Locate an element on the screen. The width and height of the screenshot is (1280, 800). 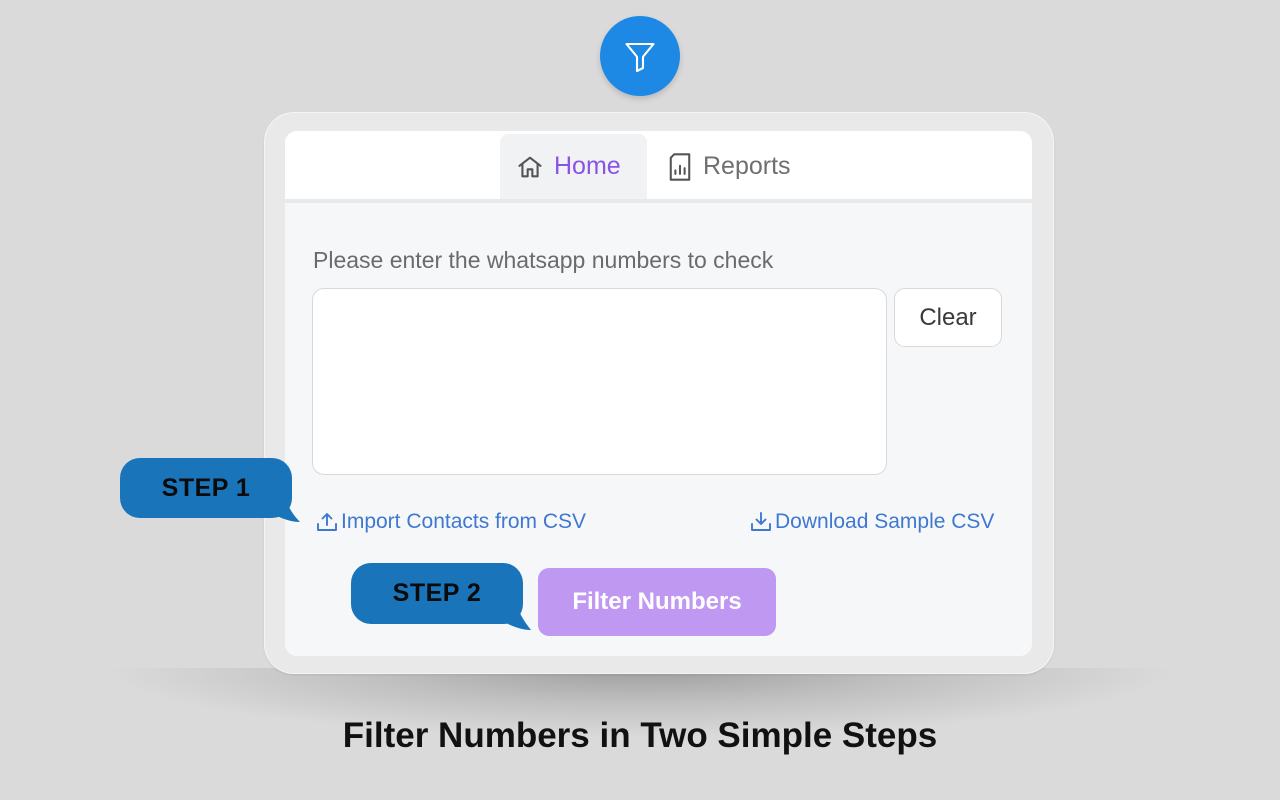
tab-home: Home is located at coordinates (573, 166).